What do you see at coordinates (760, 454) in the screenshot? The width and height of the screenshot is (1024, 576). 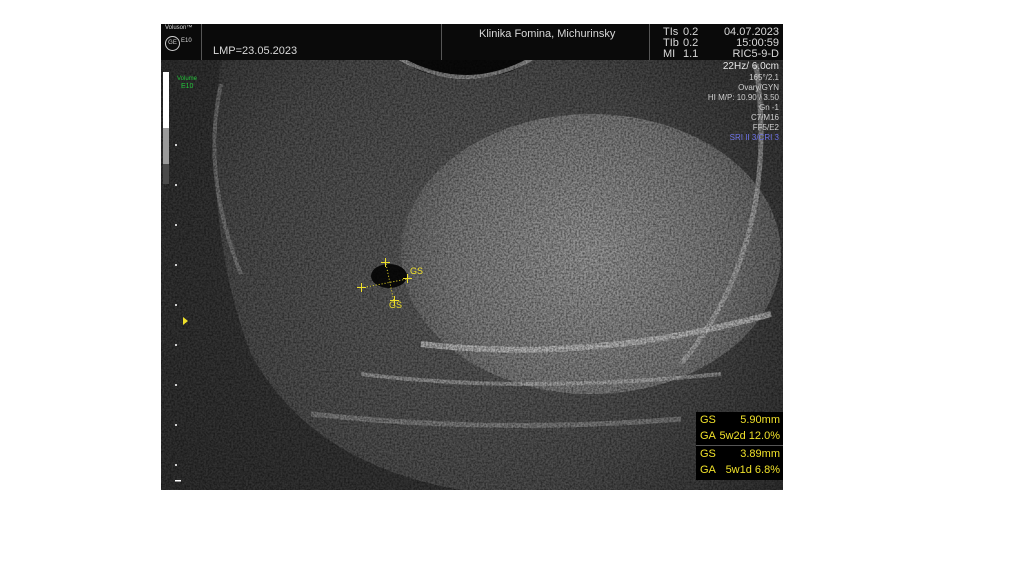 I see `measurement-value: 3.89mm` at bounding box center [760, 454].